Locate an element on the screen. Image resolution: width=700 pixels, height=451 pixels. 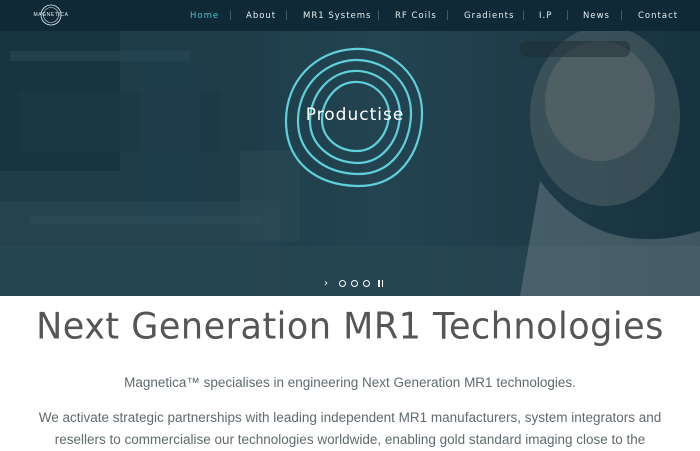
logo-text: MAGNETICA is located at coordinates (51, 15).